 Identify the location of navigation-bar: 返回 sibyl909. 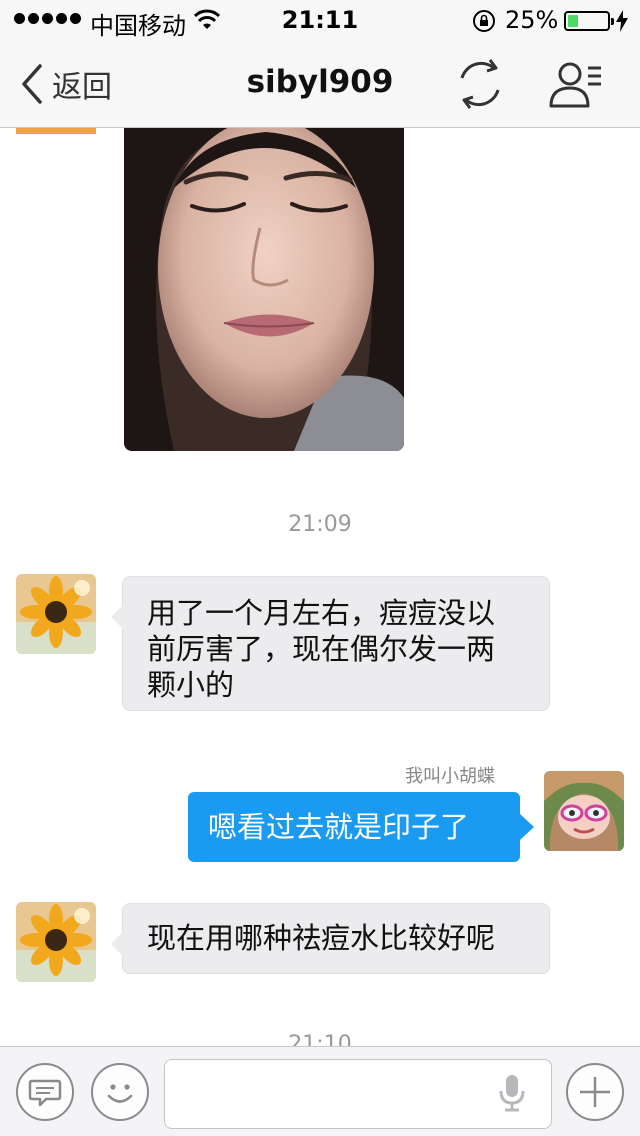
(320, 84).